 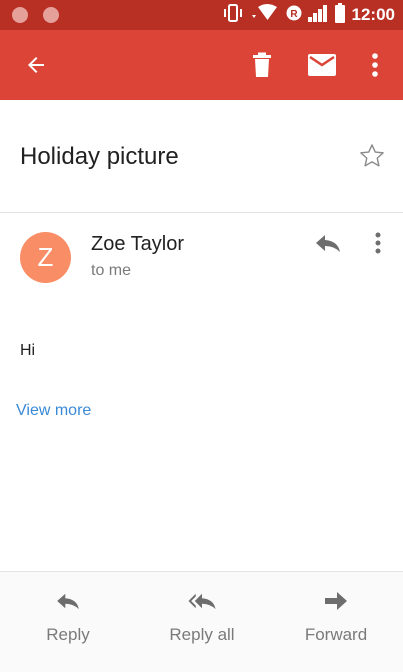 What do you see at coordinates (262, 65) in the screenshot?
I see `trash-icon` at bounding box center [262, 65].